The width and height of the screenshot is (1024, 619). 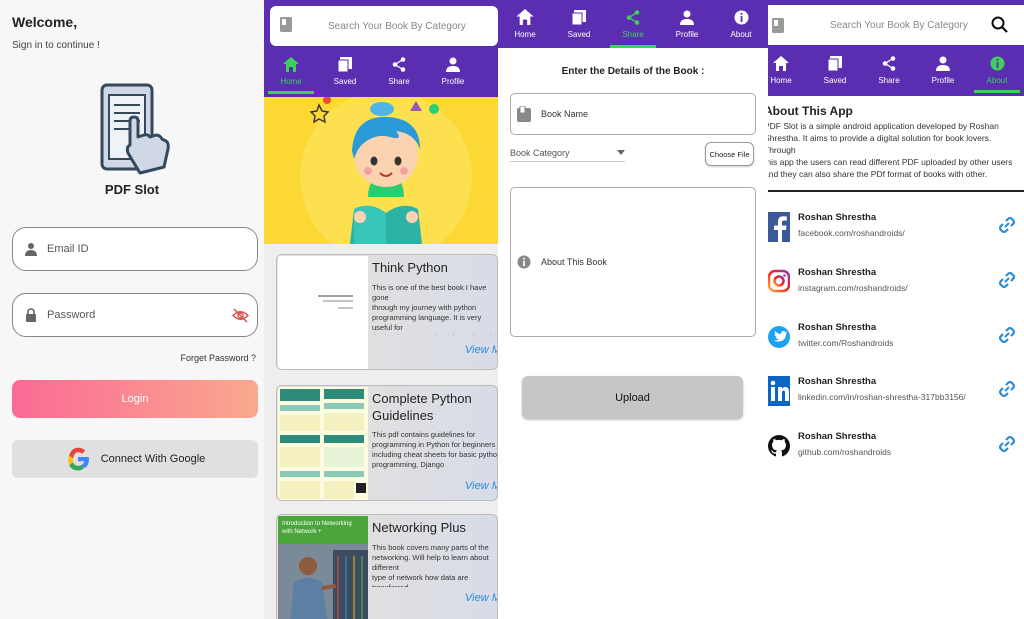 What do you see at coordinates (567, 155) in the screenshot?
I see `book-category-dropdown: Book Category` at bounding box center [567, 155].